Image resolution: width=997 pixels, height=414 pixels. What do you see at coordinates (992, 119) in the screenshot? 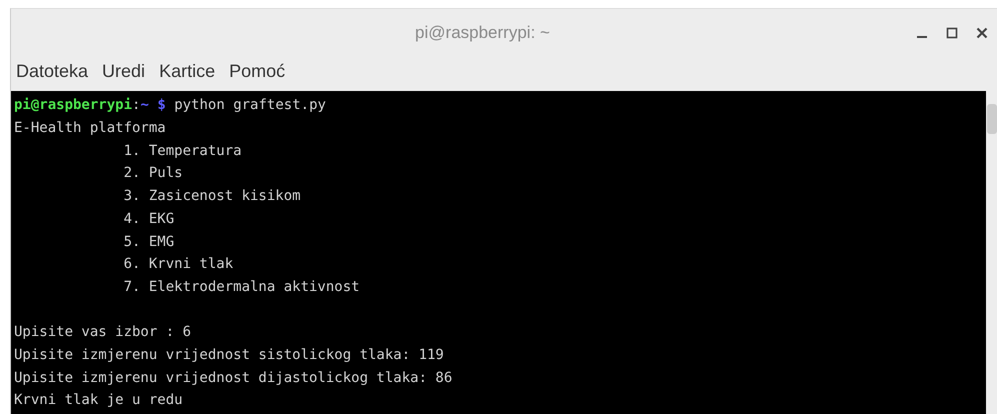
I see `scrollbar-thumb` at bounding box center [992, 119].